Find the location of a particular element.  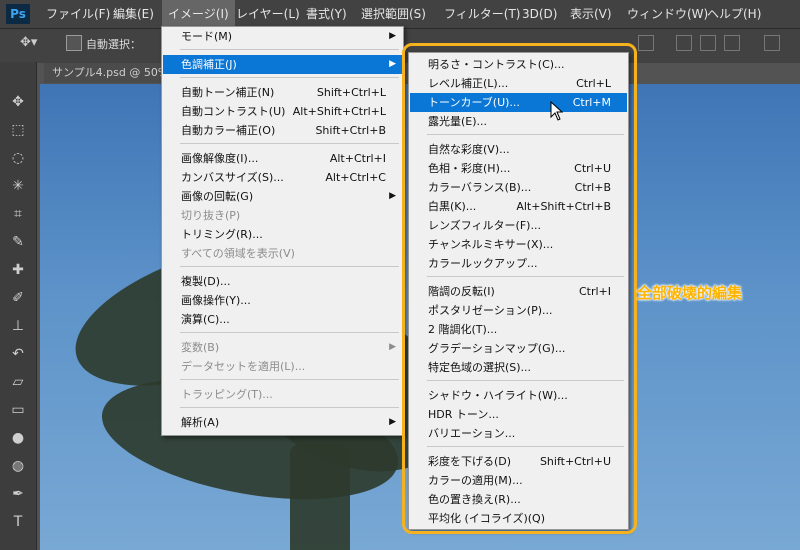

menu-layer: レイヤー(L) is located at coordinates (268, 14).